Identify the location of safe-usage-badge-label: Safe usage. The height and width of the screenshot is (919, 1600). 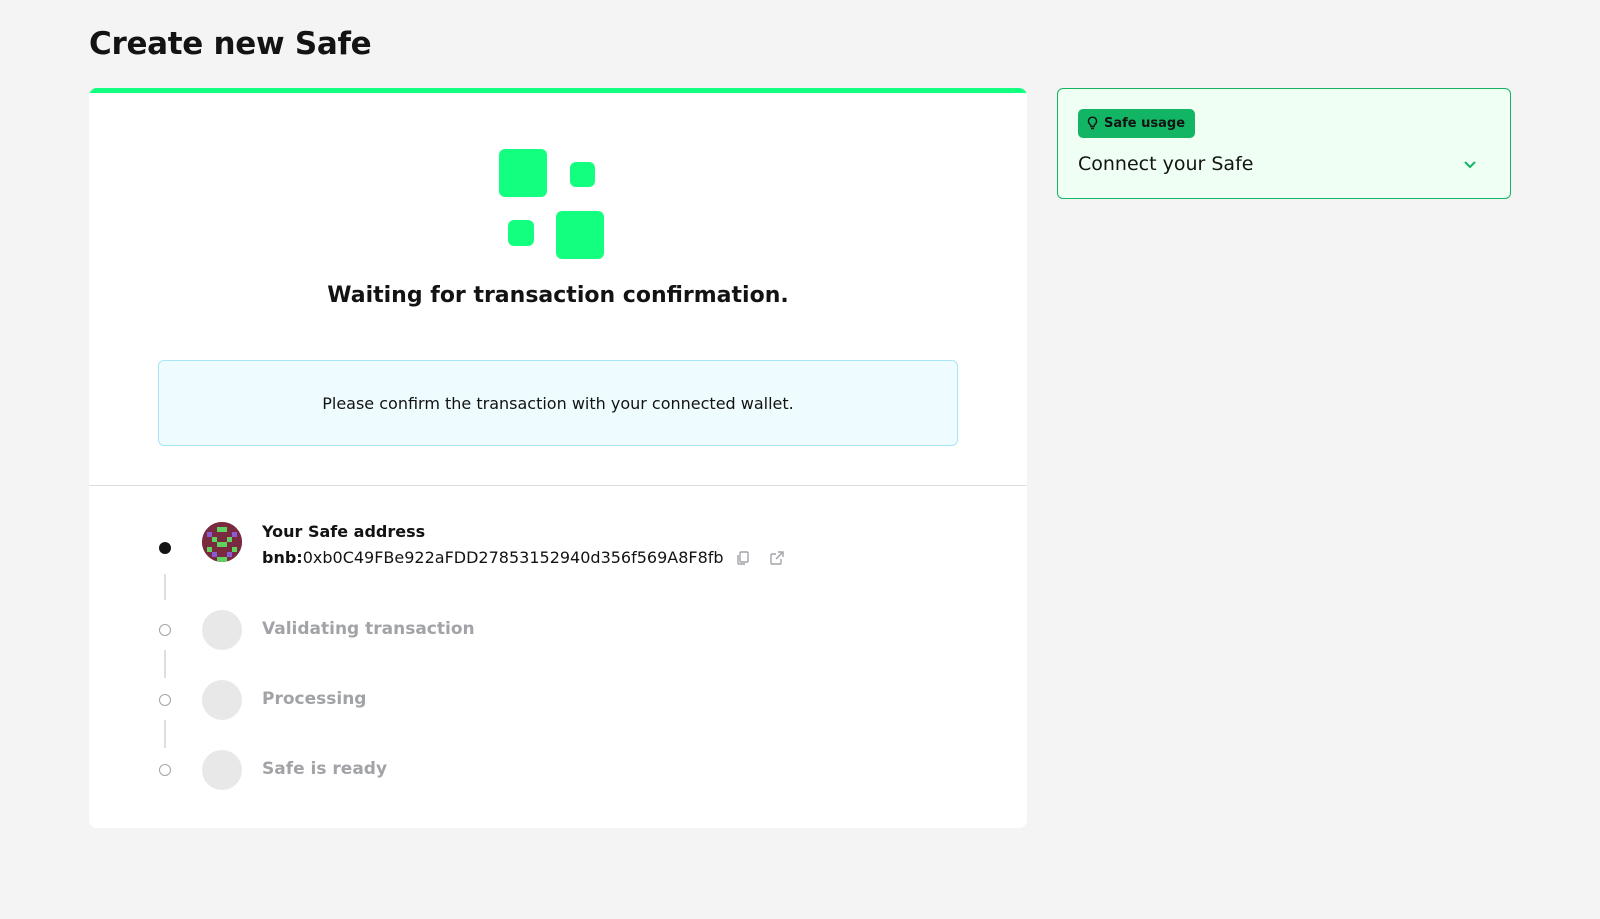
(1145, 123).